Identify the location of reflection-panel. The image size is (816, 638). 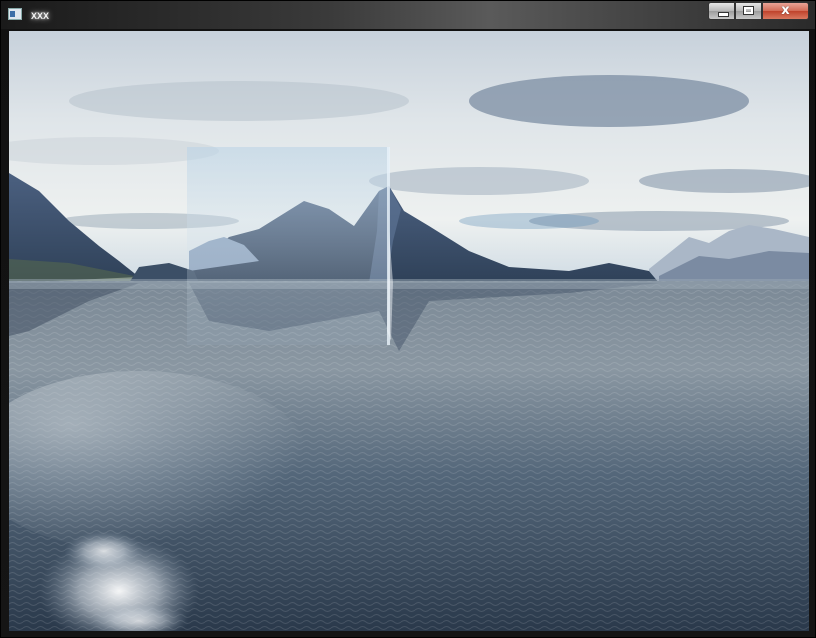
(288, 246).